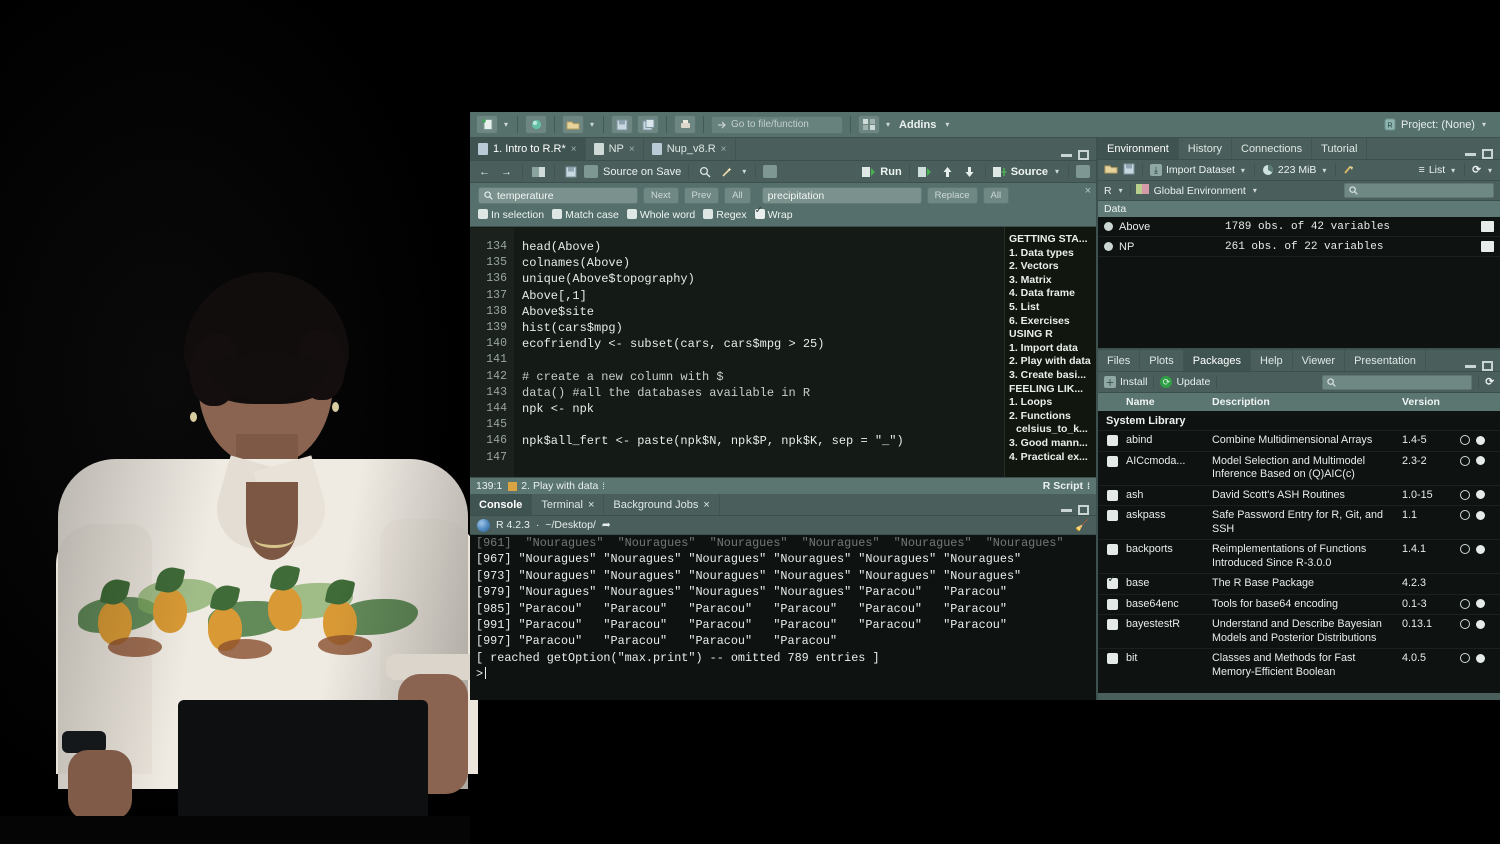 The height and width of the screenshot is (844, 1500). Describe the element at coordinates (708, 214) in the screenshot. I see `checkbox-regex` at that location.